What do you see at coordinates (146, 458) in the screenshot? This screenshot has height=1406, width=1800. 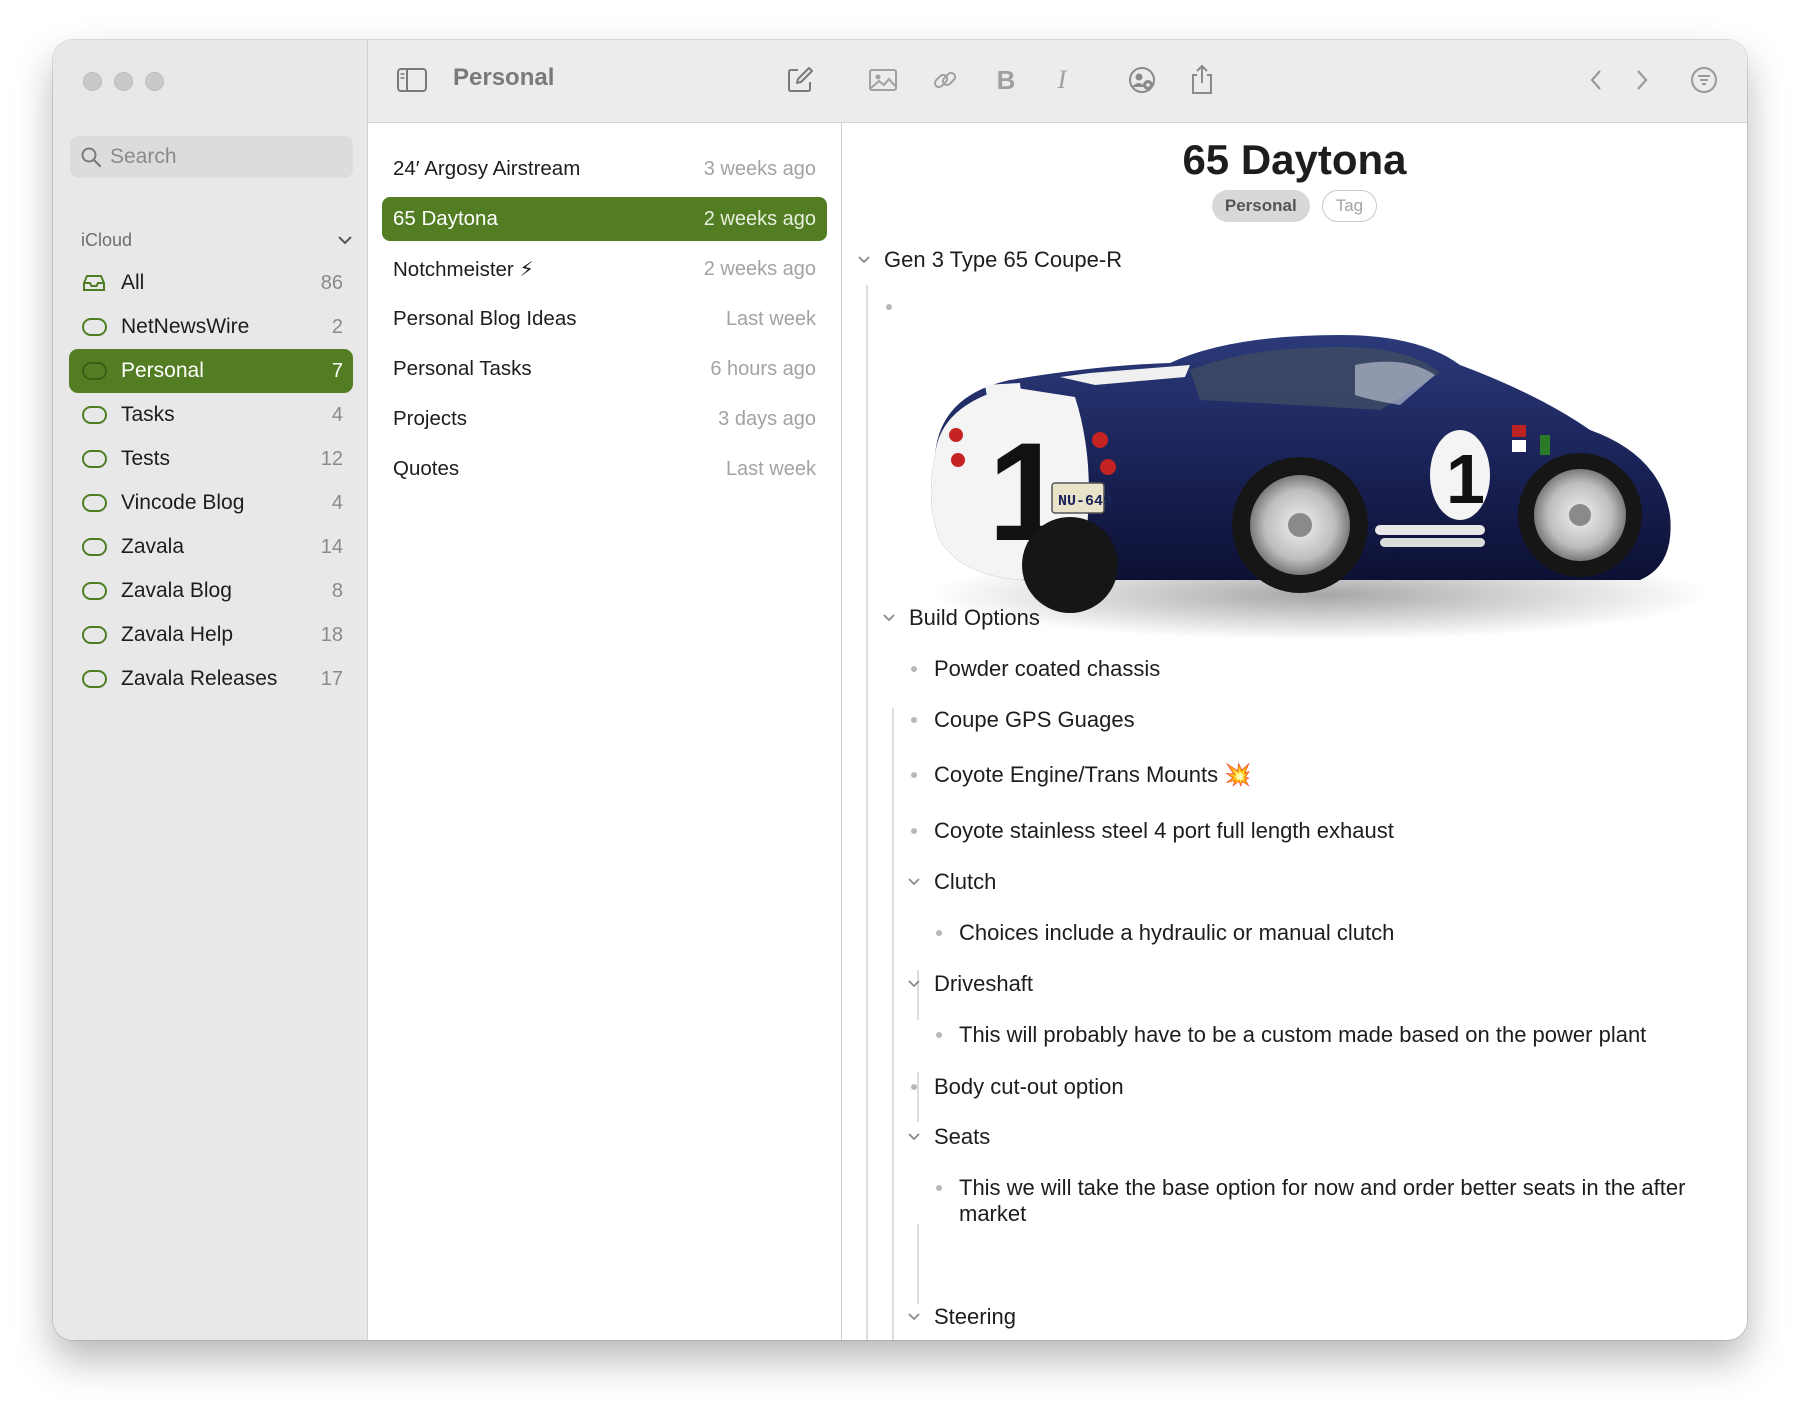 I see `sidebar-item-label: Tests` at bounding box center [146, 458].